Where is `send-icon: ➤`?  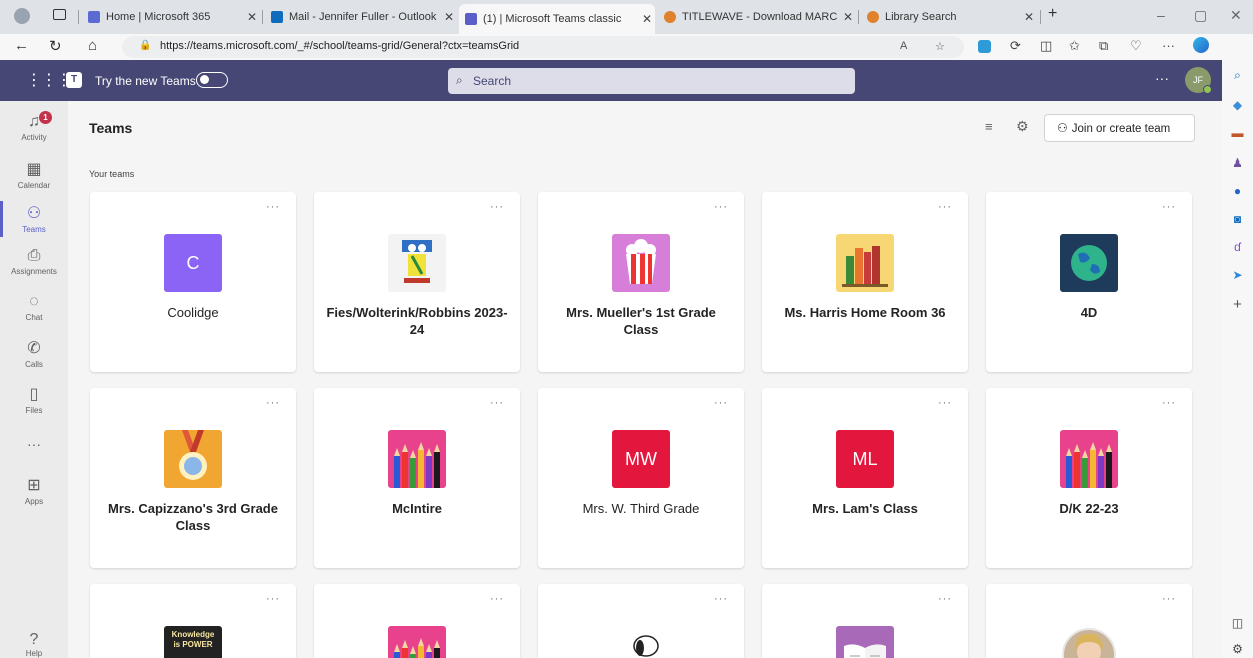 send-icon: ➤ is located at coordinates (1237, 275).